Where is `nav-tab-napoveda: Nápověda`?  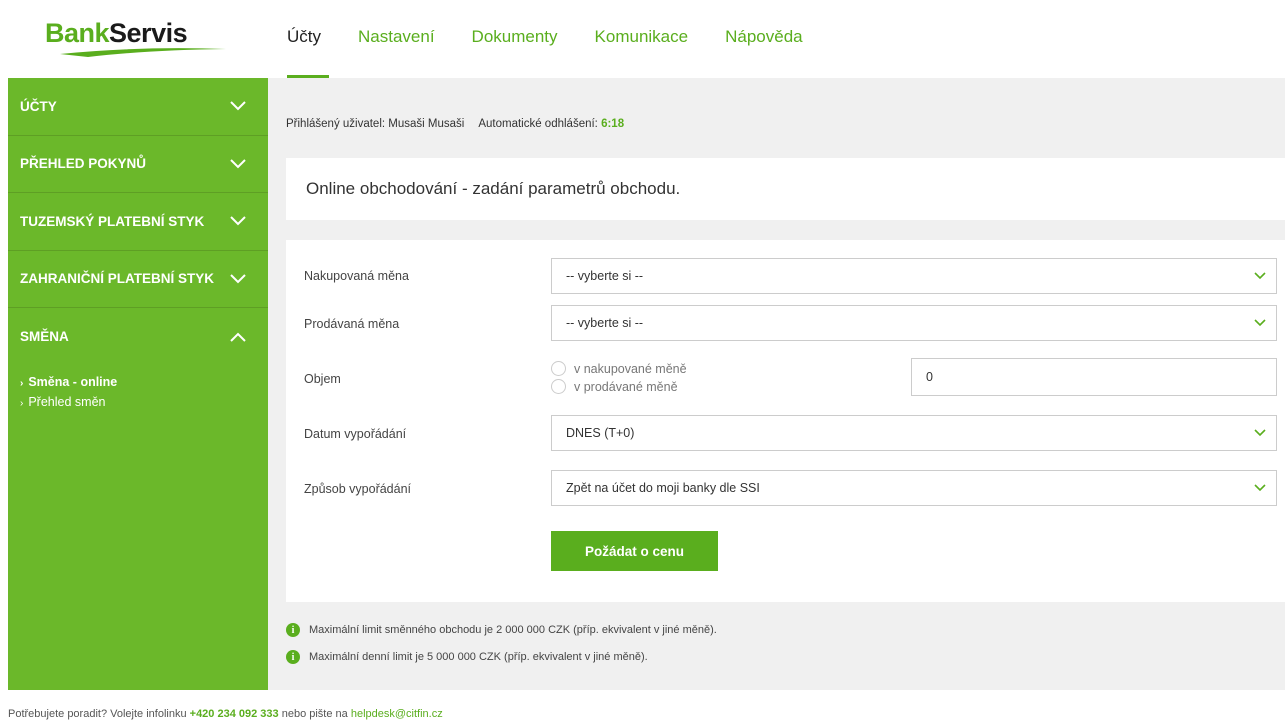 nav-tab-napoveda: Nápověda is located at coordinates (764, 39).